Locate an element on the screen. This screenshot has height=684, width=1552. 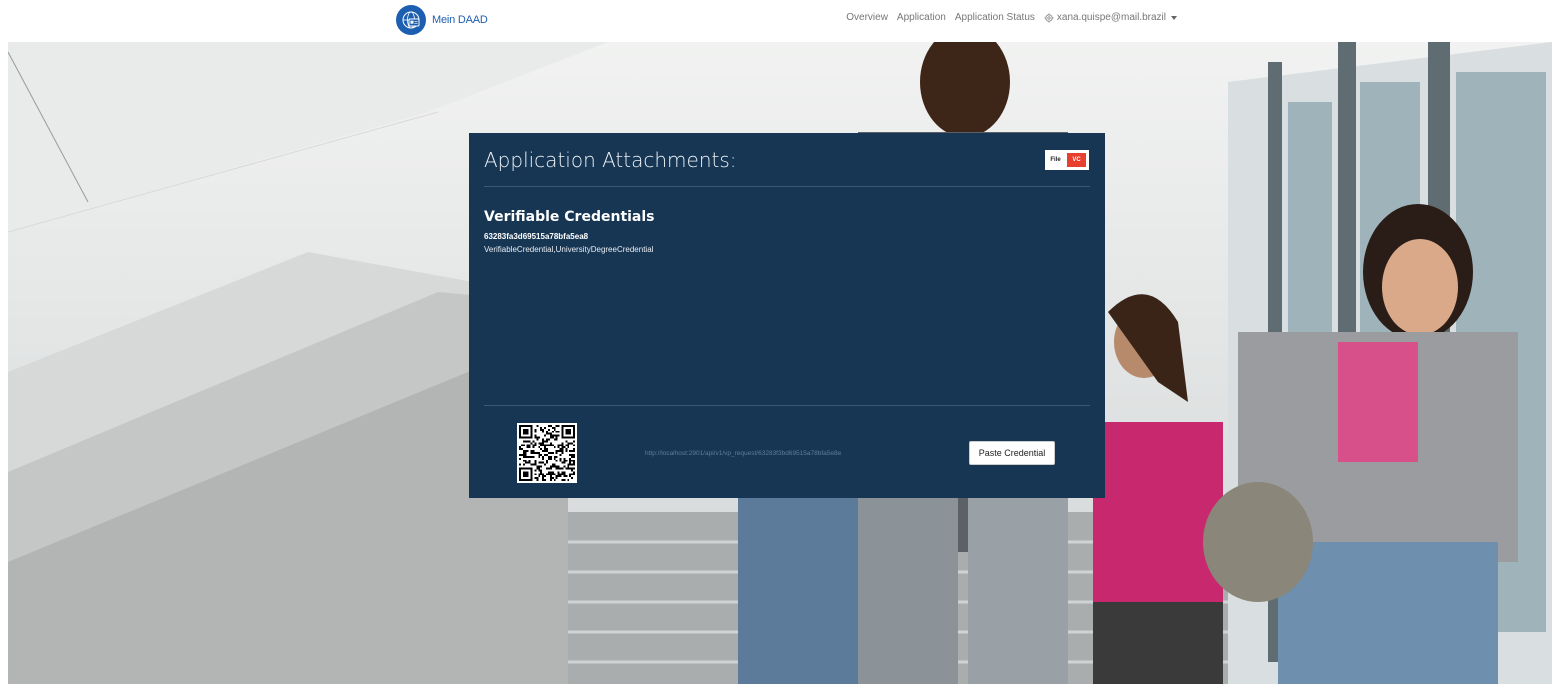
nav-link-application: Application is located at coordinates (921, 17).